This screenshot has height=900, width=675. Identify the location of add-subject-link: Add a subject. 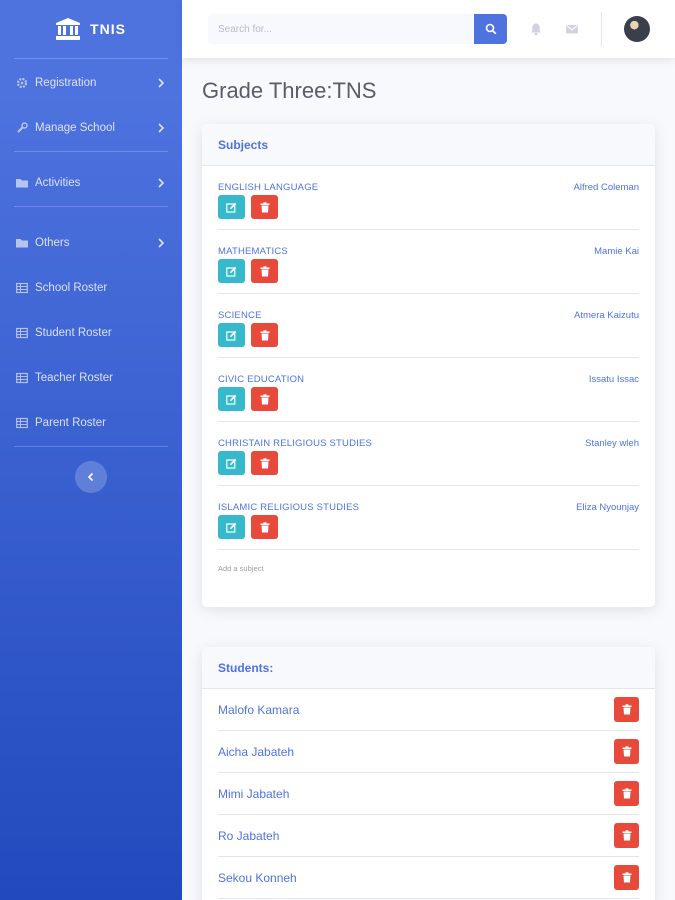
(428, 568).